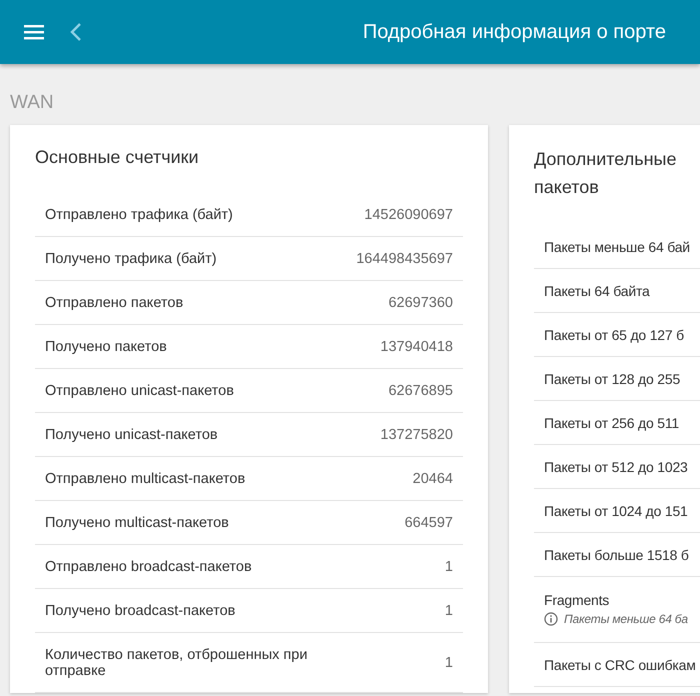 The height and width of the screenshot is (696, 700). What do you see at coordinates (131, 434) in the screenshot?
I see `counter-label: Получено unicast-пакетов` at bounding box center [131, 434].